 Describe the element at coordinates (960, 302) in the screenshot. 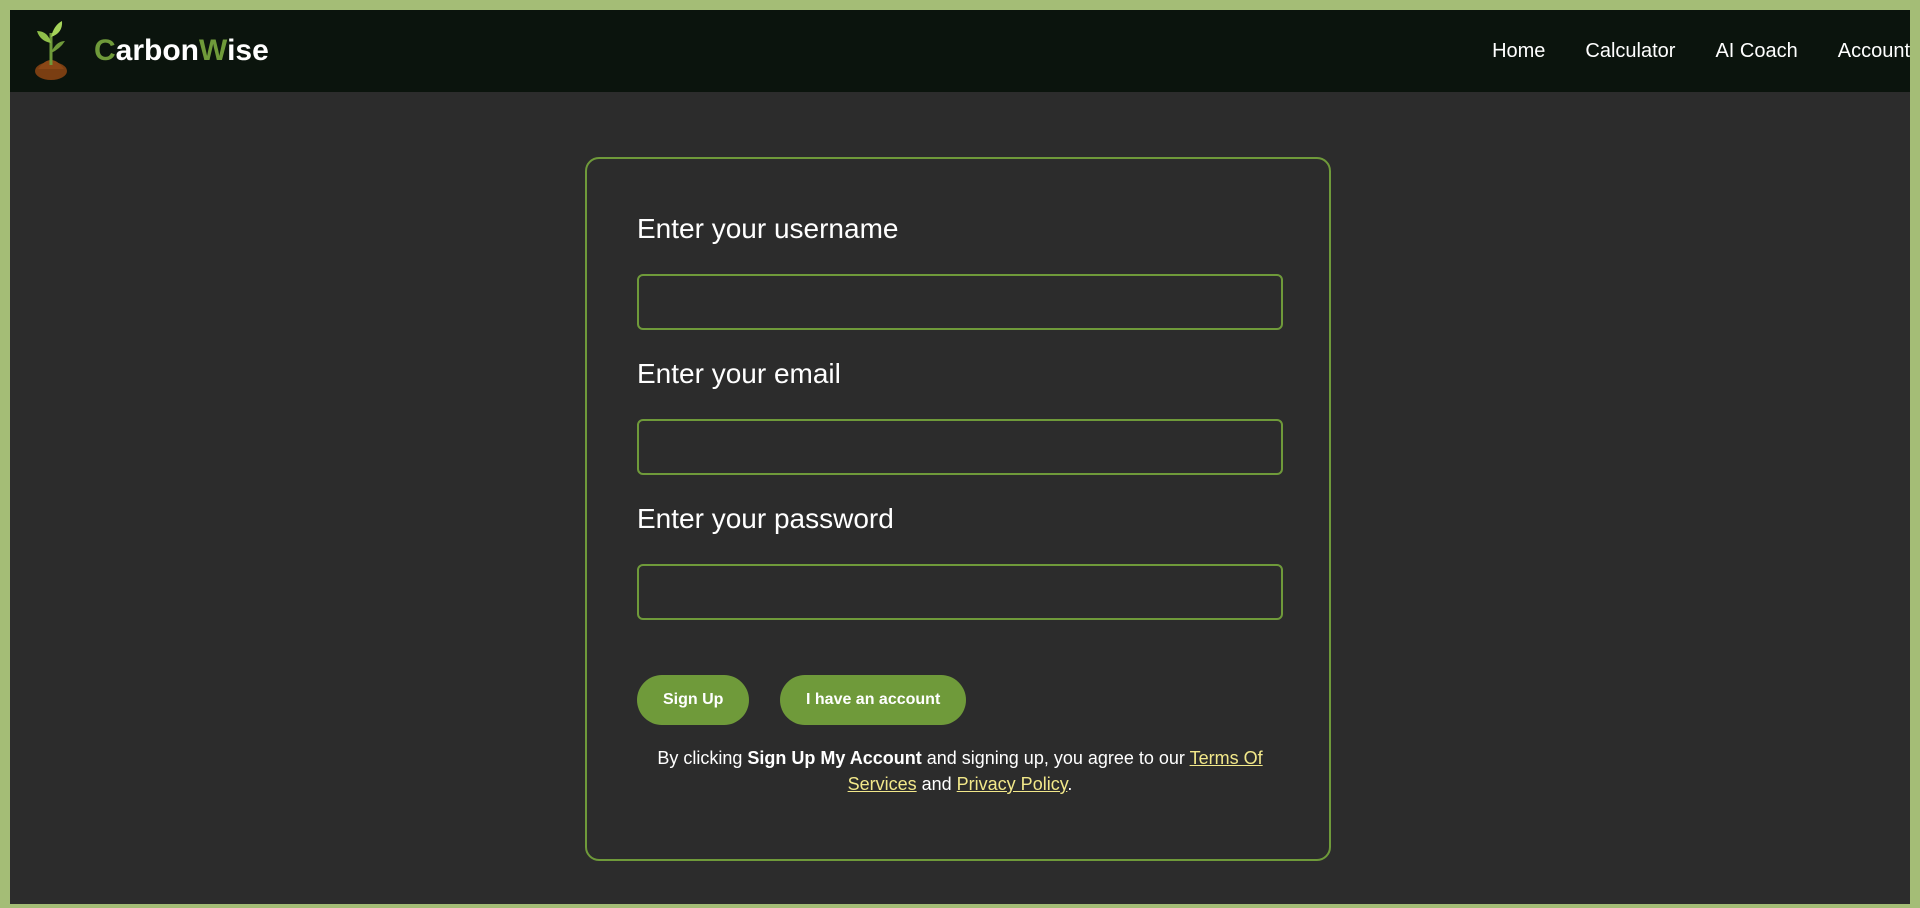

I see `username-input` at that location.